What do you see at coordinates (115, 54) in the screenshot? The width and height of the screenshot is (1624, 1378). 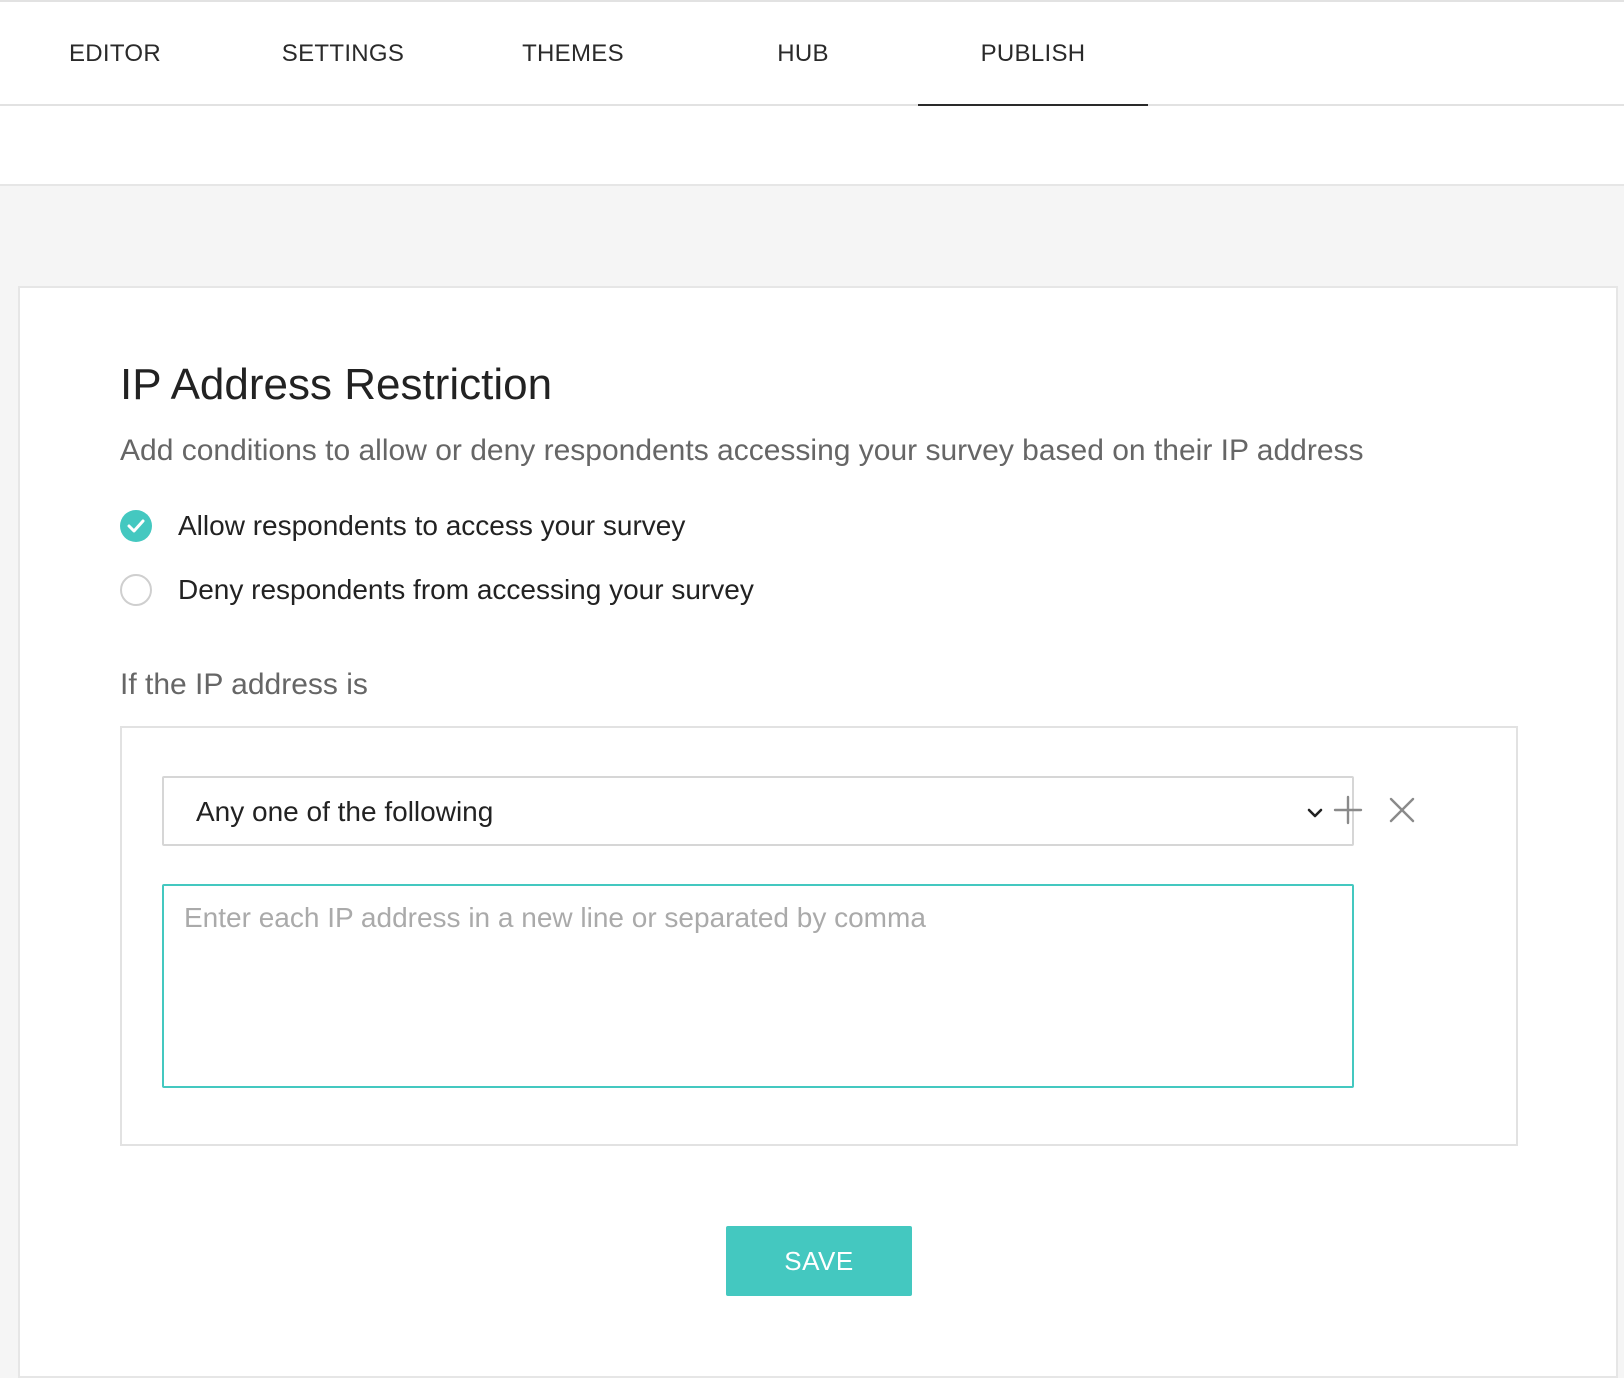 I see `tab-editor: EDITOR` at bounding box center [115, 54].